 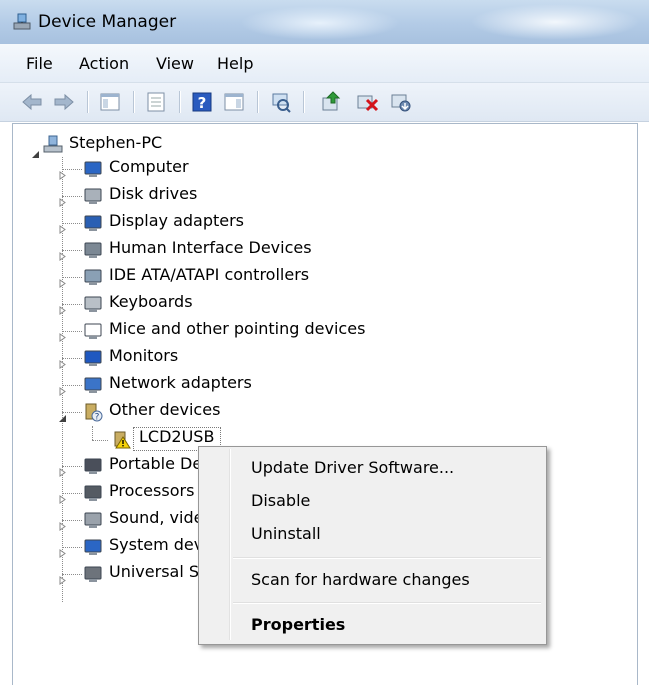 I want to click on computer-root-icon, so click(x=53, y=144).